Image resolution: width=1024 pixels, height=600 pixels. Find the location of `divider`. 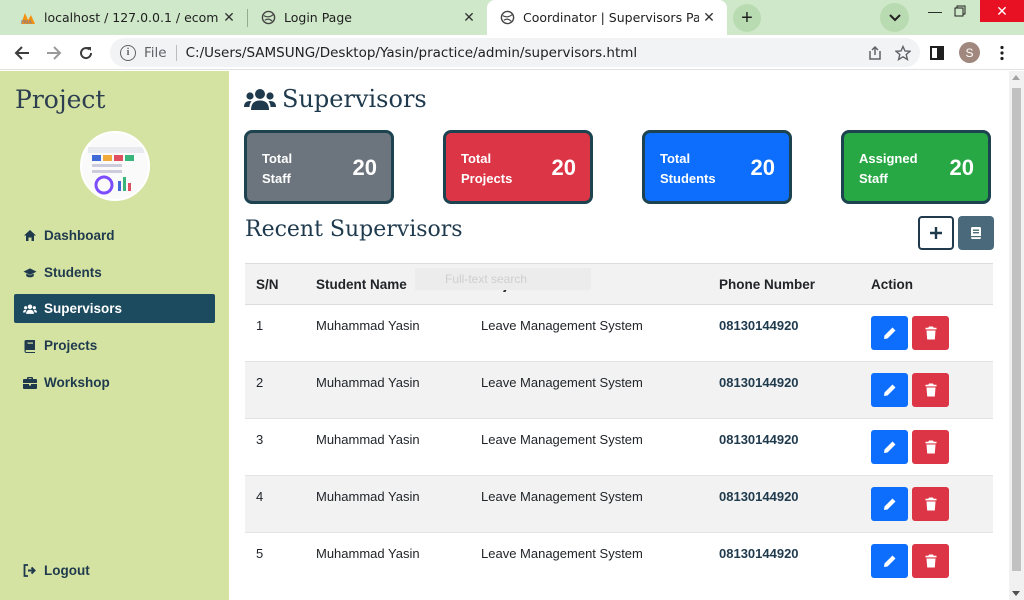

divider is located at coordinates (176, 52).